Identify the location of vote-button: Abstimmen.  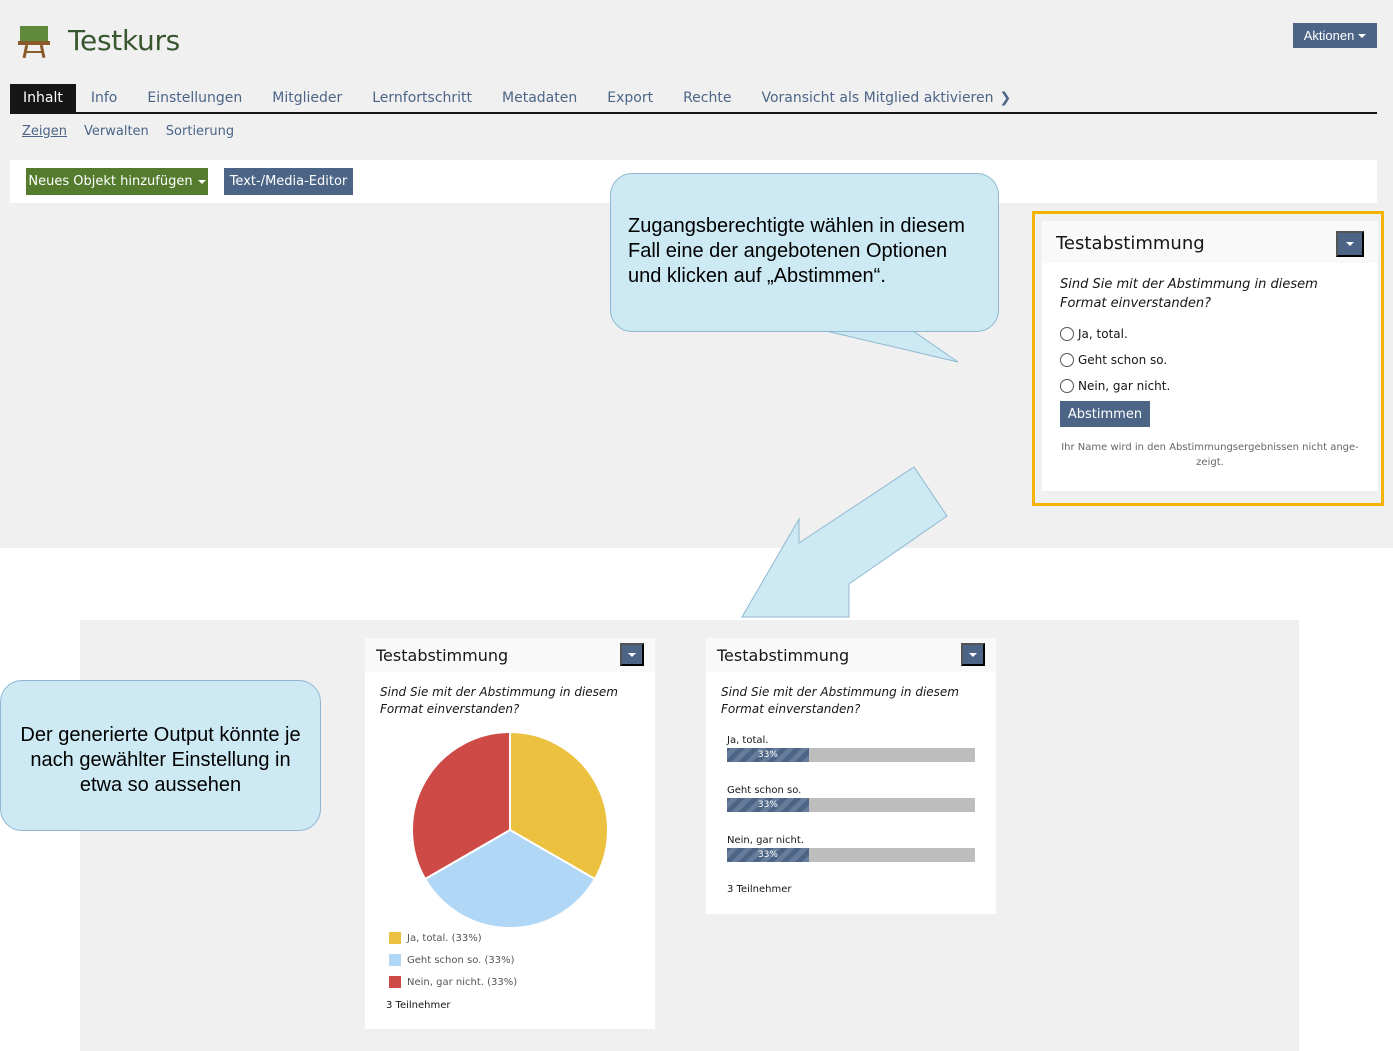
(1105, 414).